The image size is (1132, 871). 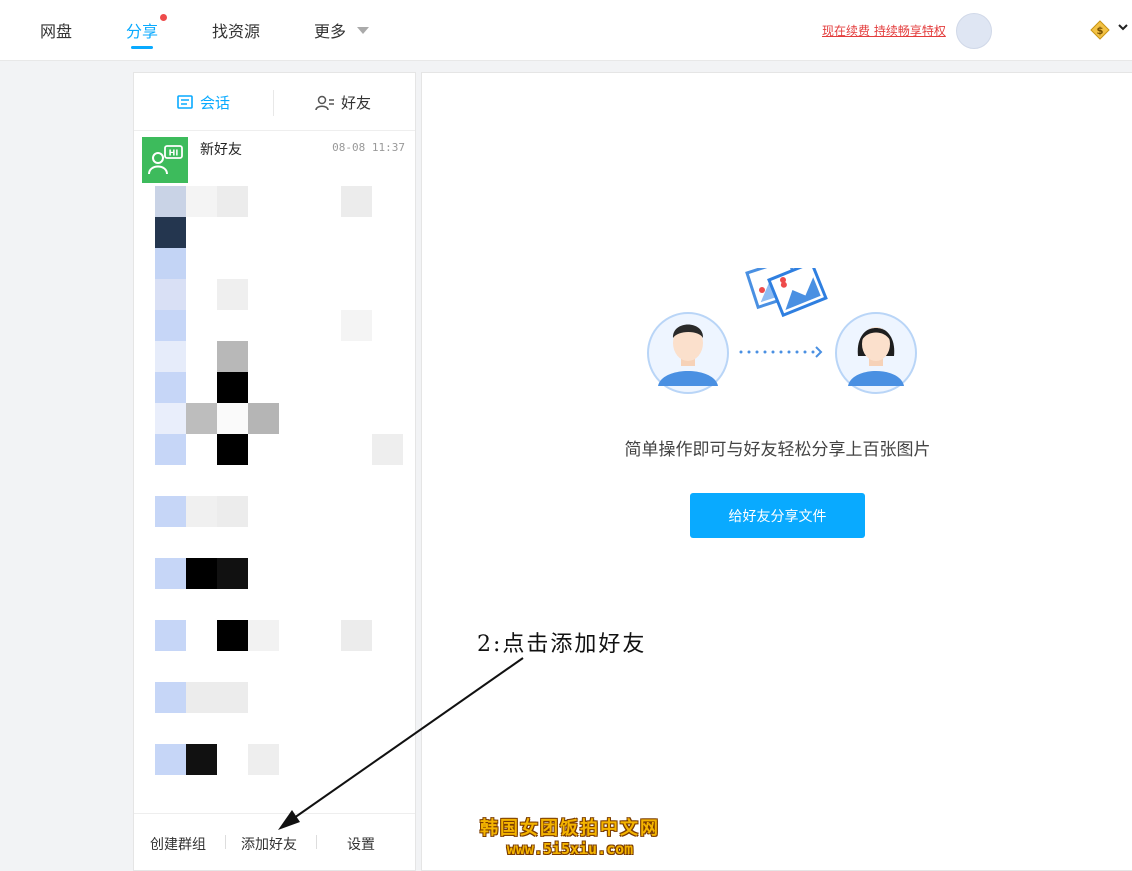 I want to click on watermark: 韩国女团饭拍中文网 www.5i5xiu.com, so click(x=570, y=836).